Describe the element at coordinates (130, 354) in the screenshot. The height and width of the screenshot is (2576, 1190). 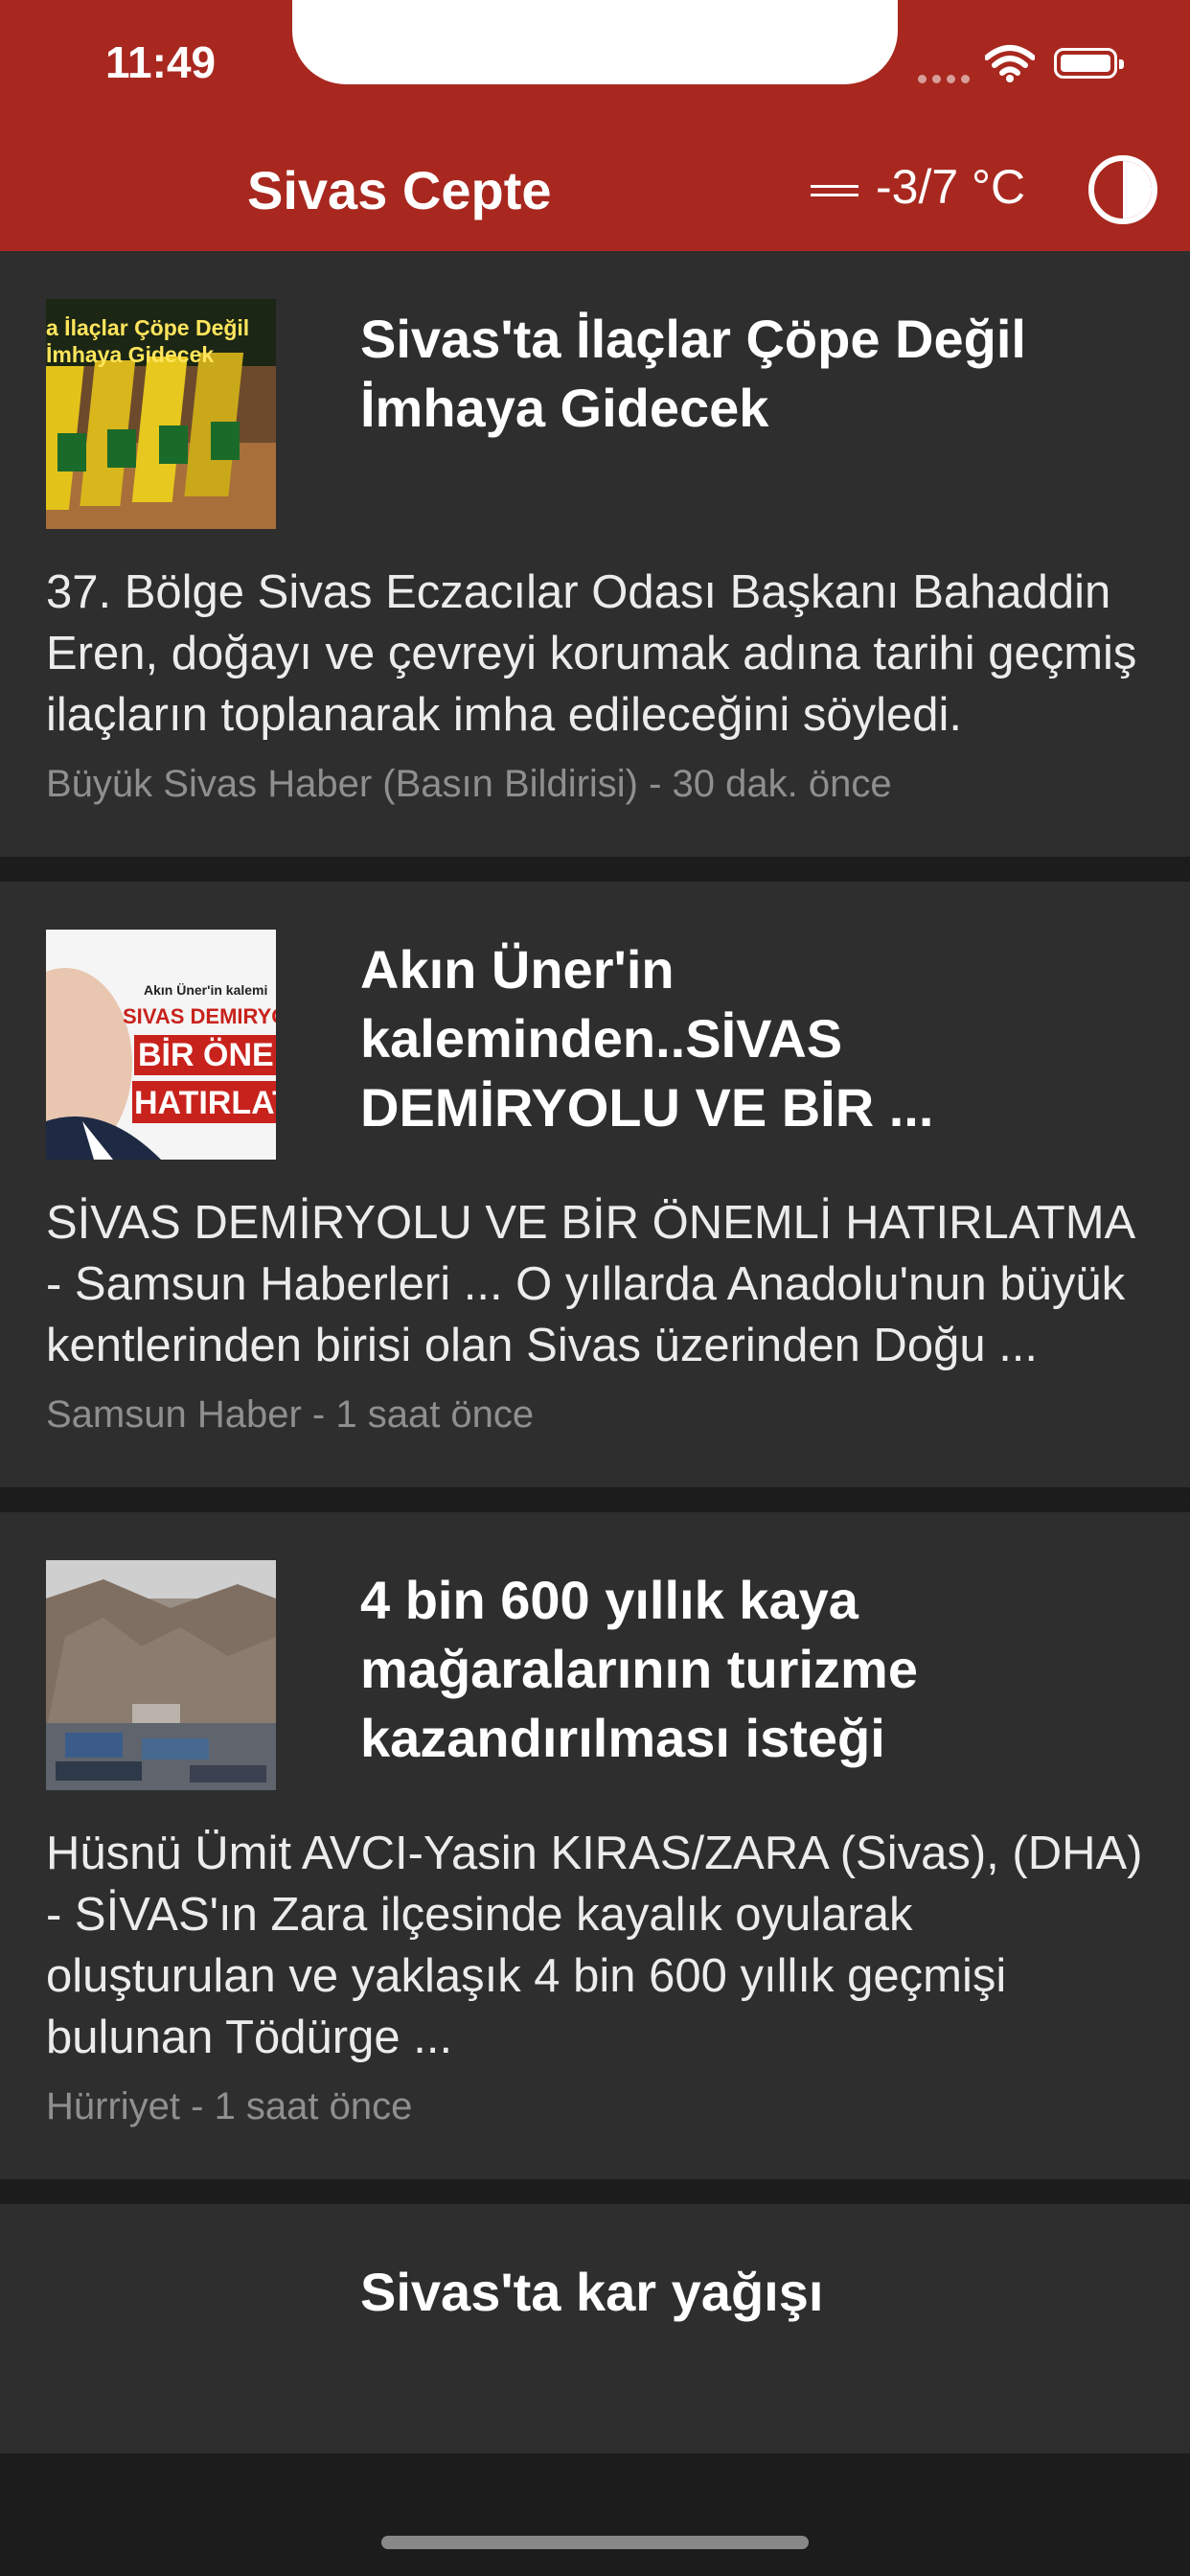
I see `thumbnail-caption-line: İmhaya Gidecek` at that location.